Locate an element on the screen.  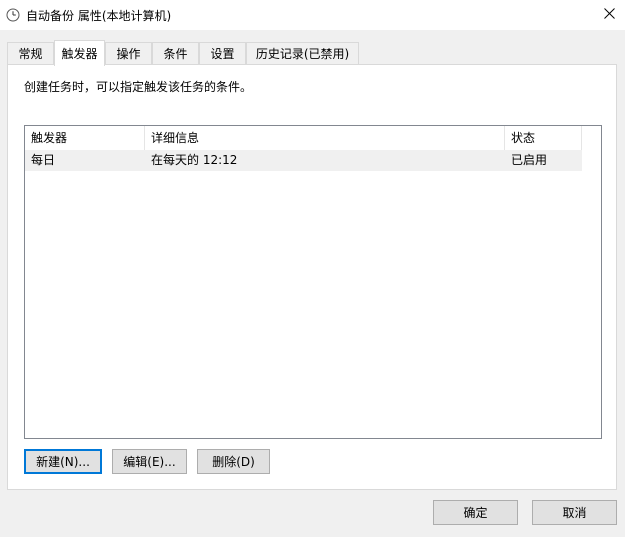
tab-history: 历史记录(已禁用) is located at coordinates (302, 53).